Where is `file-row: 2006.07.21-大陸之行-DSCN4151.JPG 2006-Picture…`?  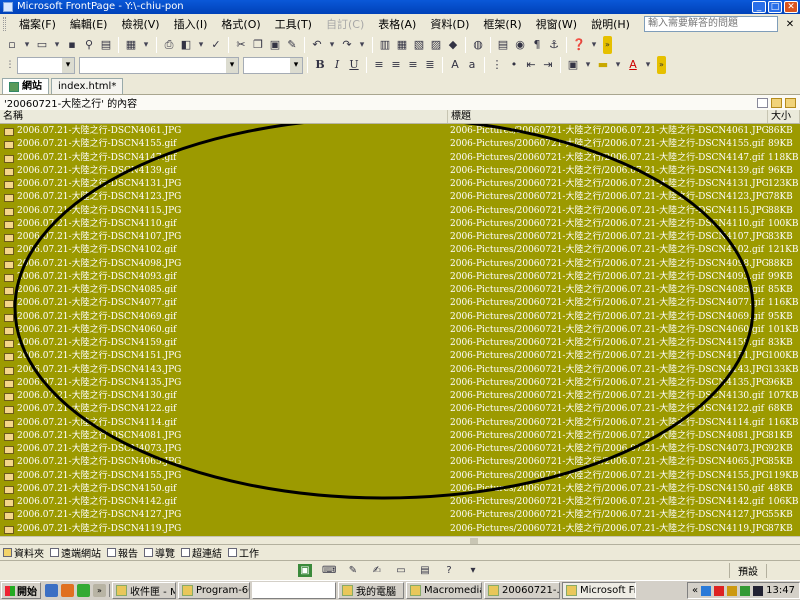
file-row: 2006.07.21-大陸之行-DSCN4151.JPG 2006-Picture… is located at coordinates (400, 356).